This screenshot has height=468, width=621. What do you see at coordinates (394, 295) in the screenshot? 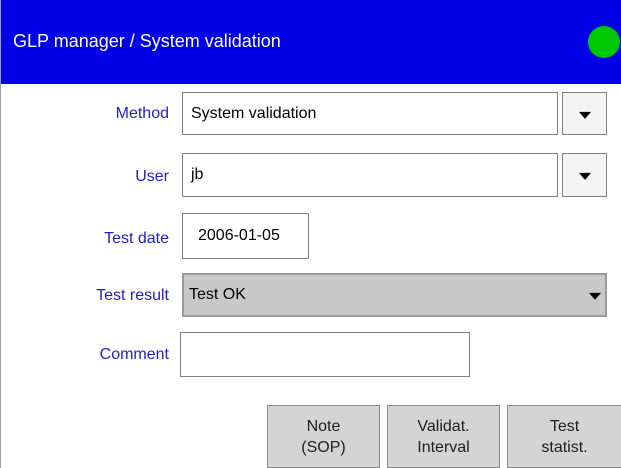
I see `test-result-select: Test OK` at bounding box center [394, 295].